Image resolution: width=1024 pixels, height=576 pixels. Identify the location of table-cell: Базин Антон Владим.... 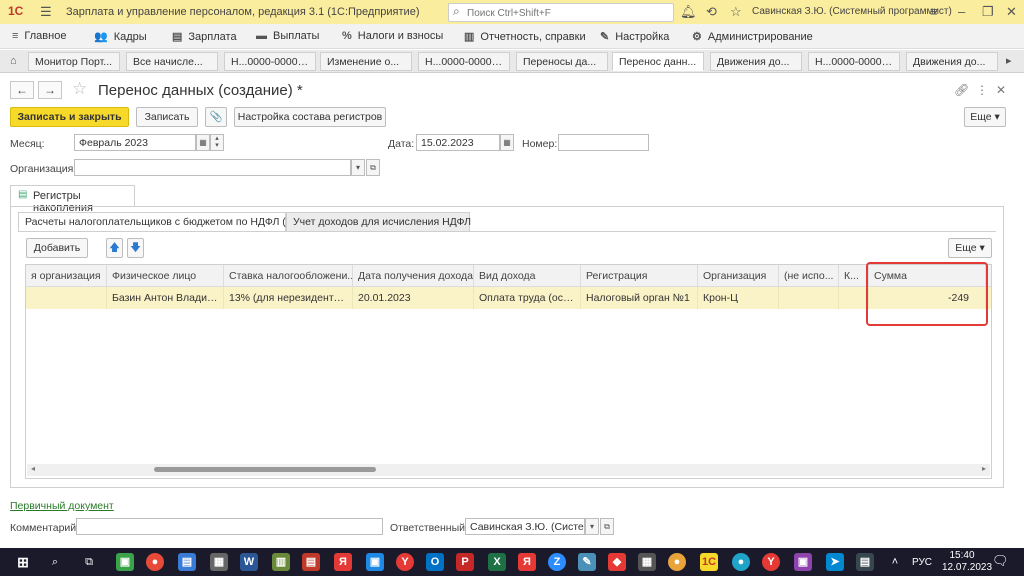
(165, 298).